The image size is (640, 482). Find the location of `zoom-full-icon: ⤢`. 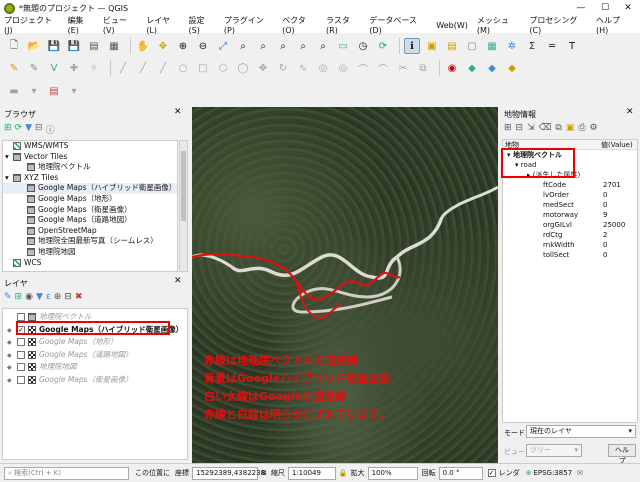

zoom-full-icon: ⤢ is located at coordinates (223, 46).